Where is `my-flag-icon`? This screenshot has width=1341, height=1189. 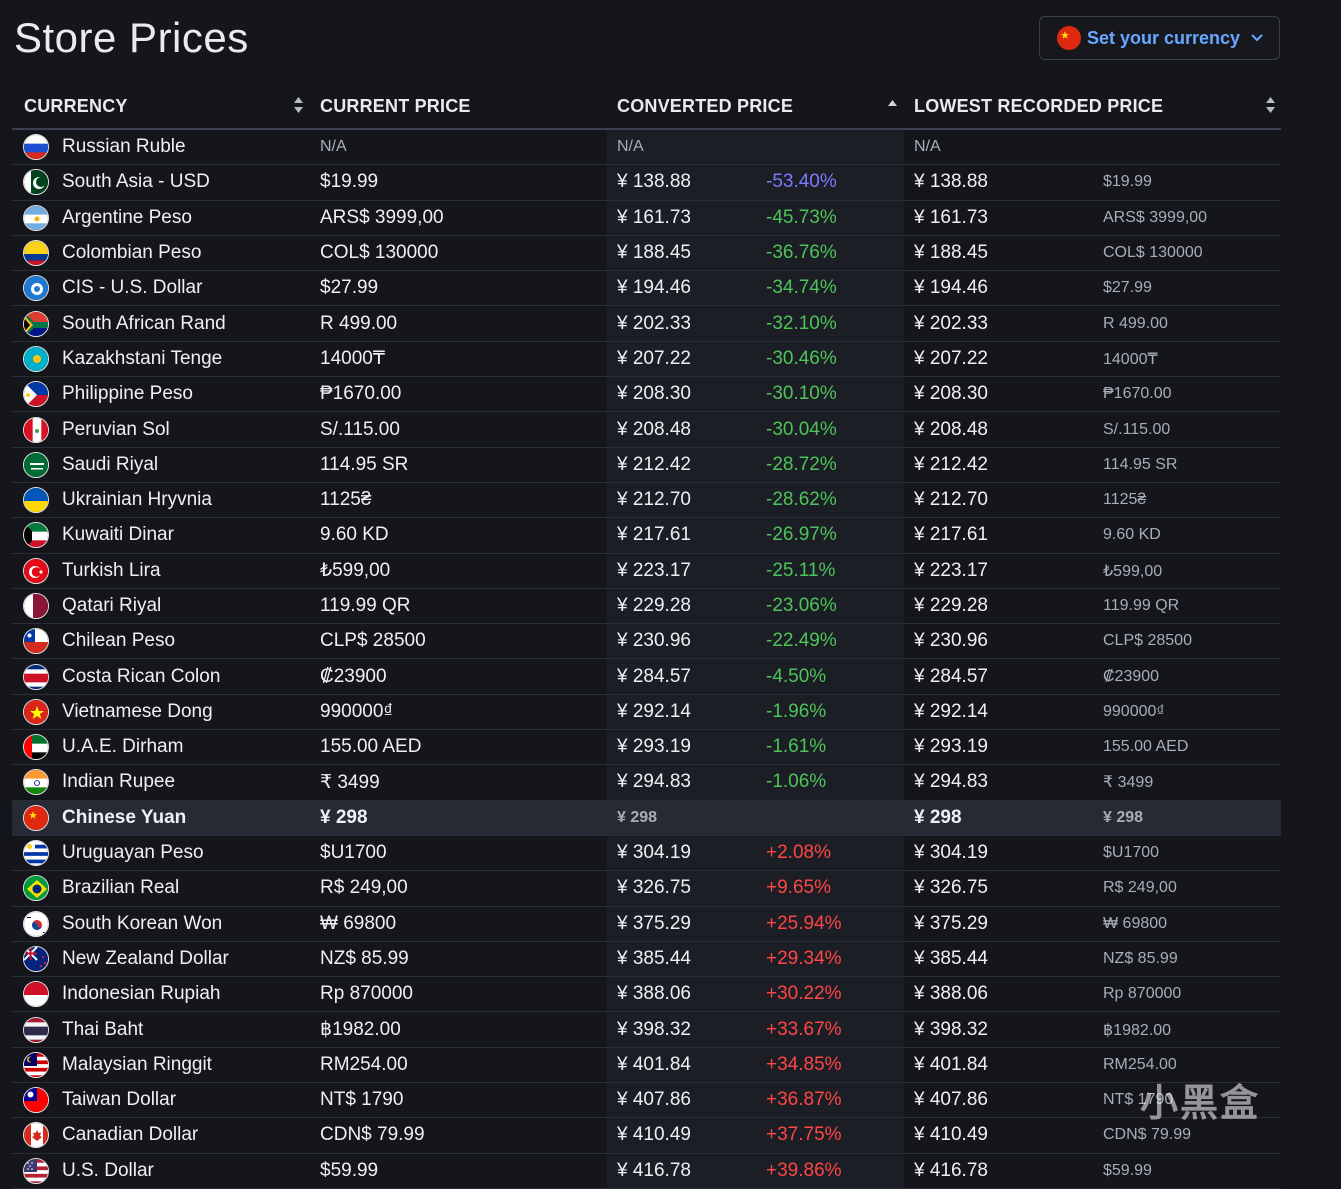 my-flag-icon is located at coordinates (36, 1064).